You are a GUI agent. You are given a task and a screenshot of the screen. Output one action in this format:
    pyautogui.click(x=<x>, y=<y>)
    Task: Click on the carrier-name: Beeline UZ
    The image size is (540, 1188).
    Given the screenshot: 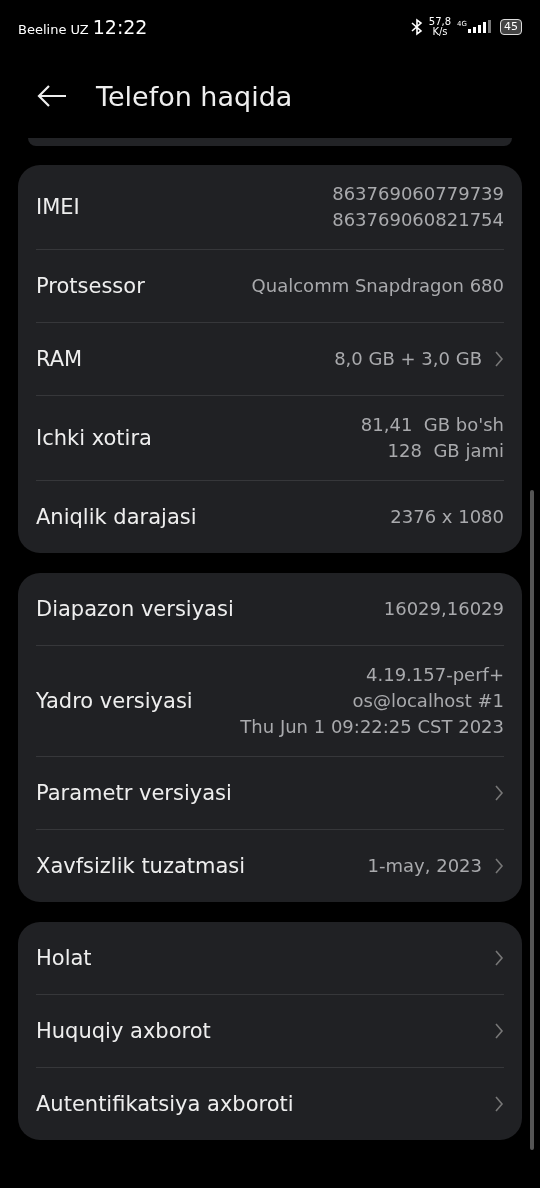 What is the action you would take?
    pyautogui.click(x=53, y=29)
    